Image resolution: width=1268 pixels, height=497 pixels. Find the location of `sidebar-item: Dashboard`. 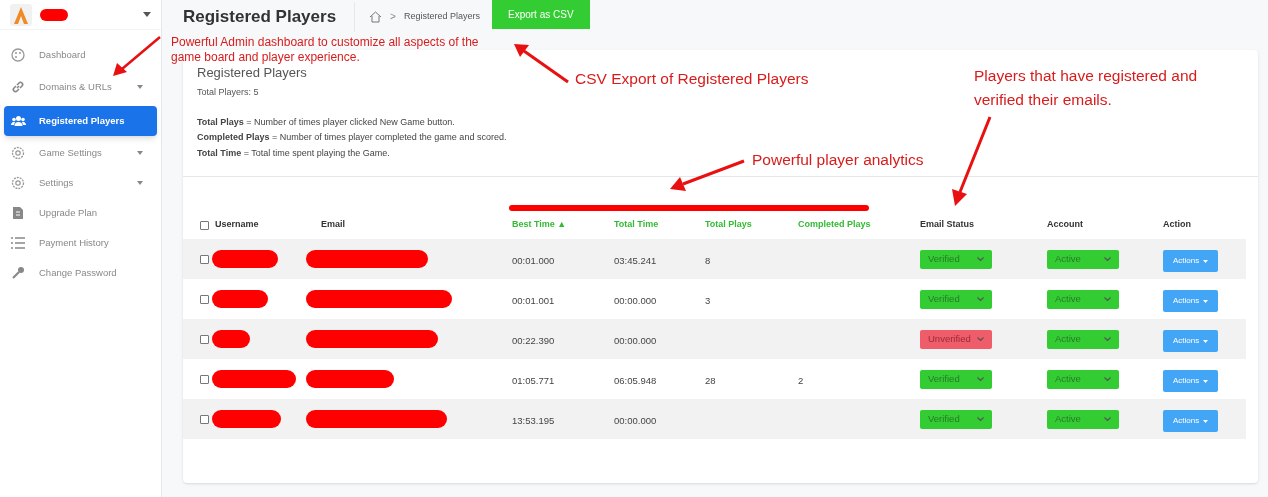

sidebar-item: Dashboard is located at coordinates (80, 55).